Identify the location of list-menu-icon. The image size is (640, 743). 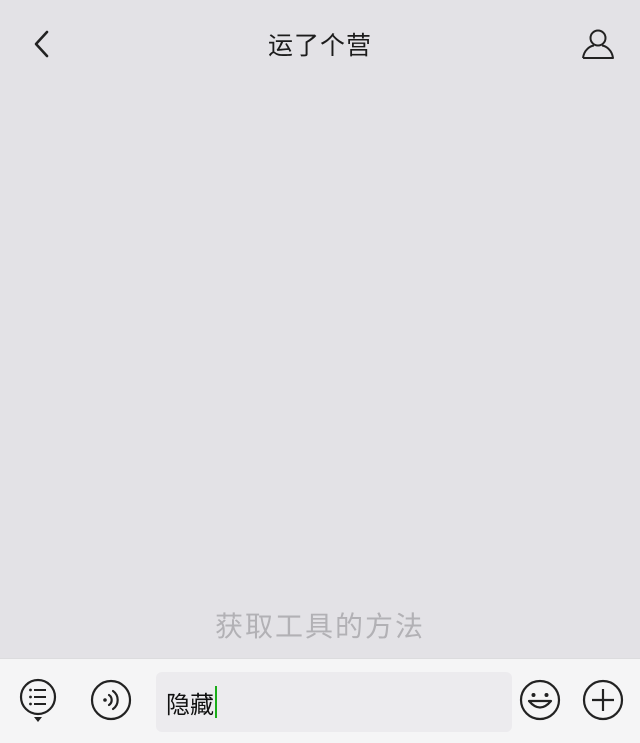
(38, 700).